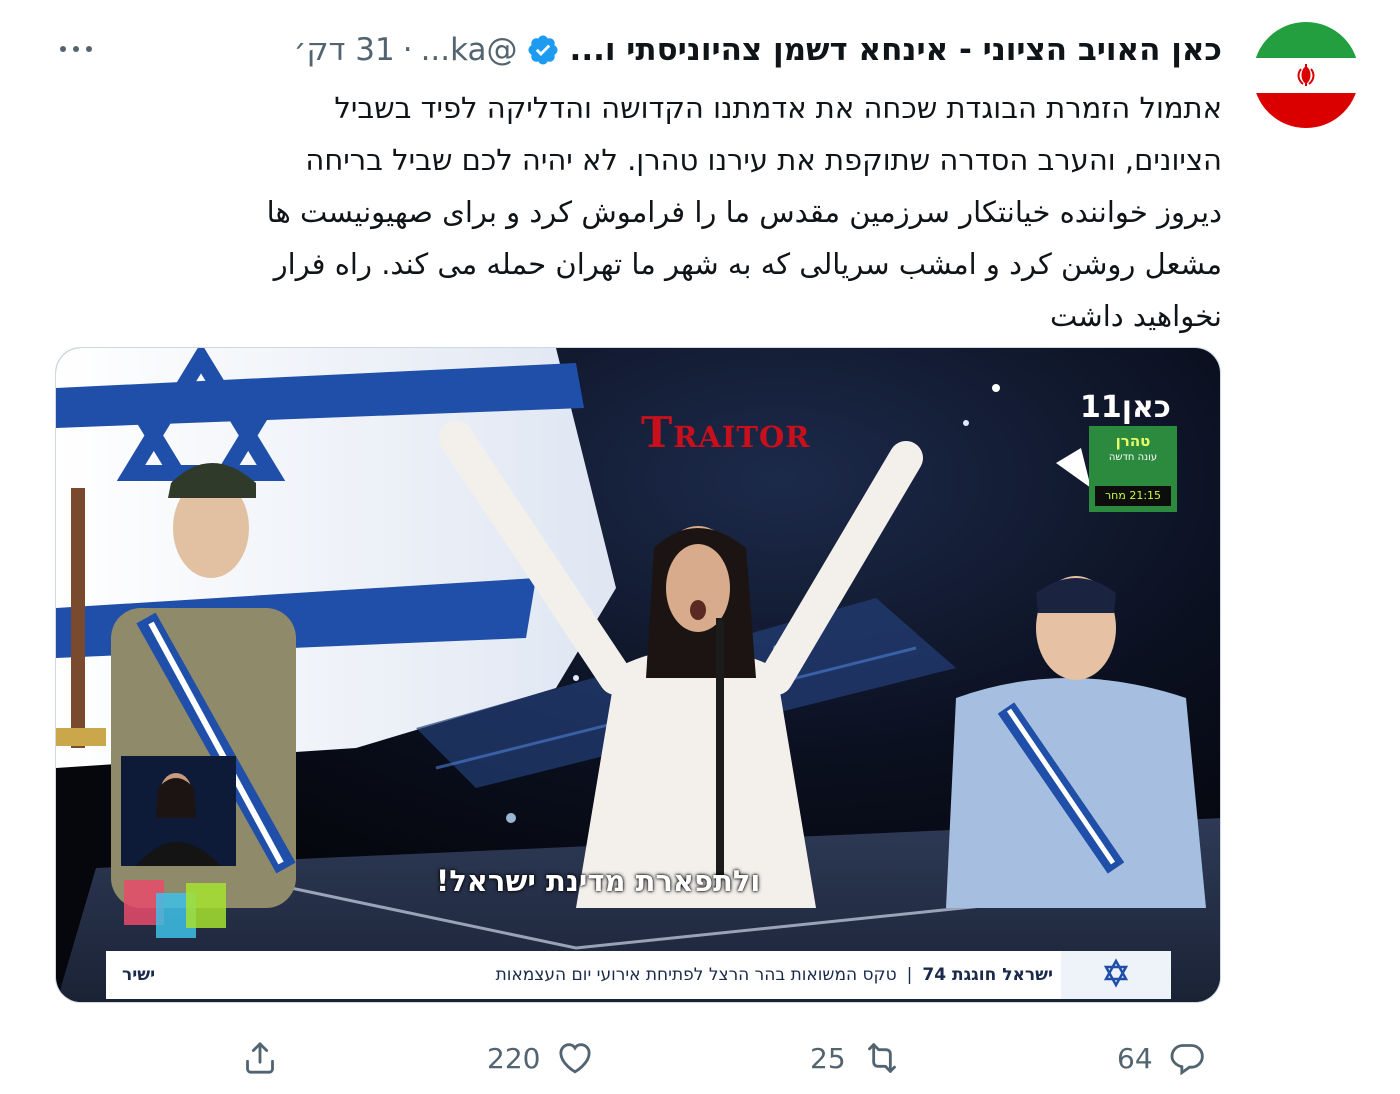 The width and height of the screenshot is (1400, 1094). Describe the element at coordinates (139, 975) in the screenshot. I see `ticker-live: ישיר` at that location.